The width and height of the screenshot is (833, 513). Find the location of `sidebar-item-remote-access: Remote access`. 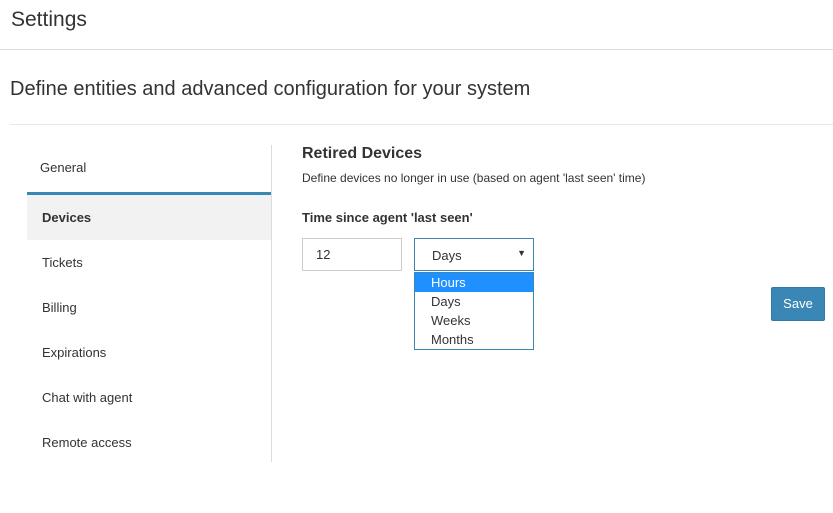

sidebar-item-remote-access: Remote access is located at coordinates (149, 442).